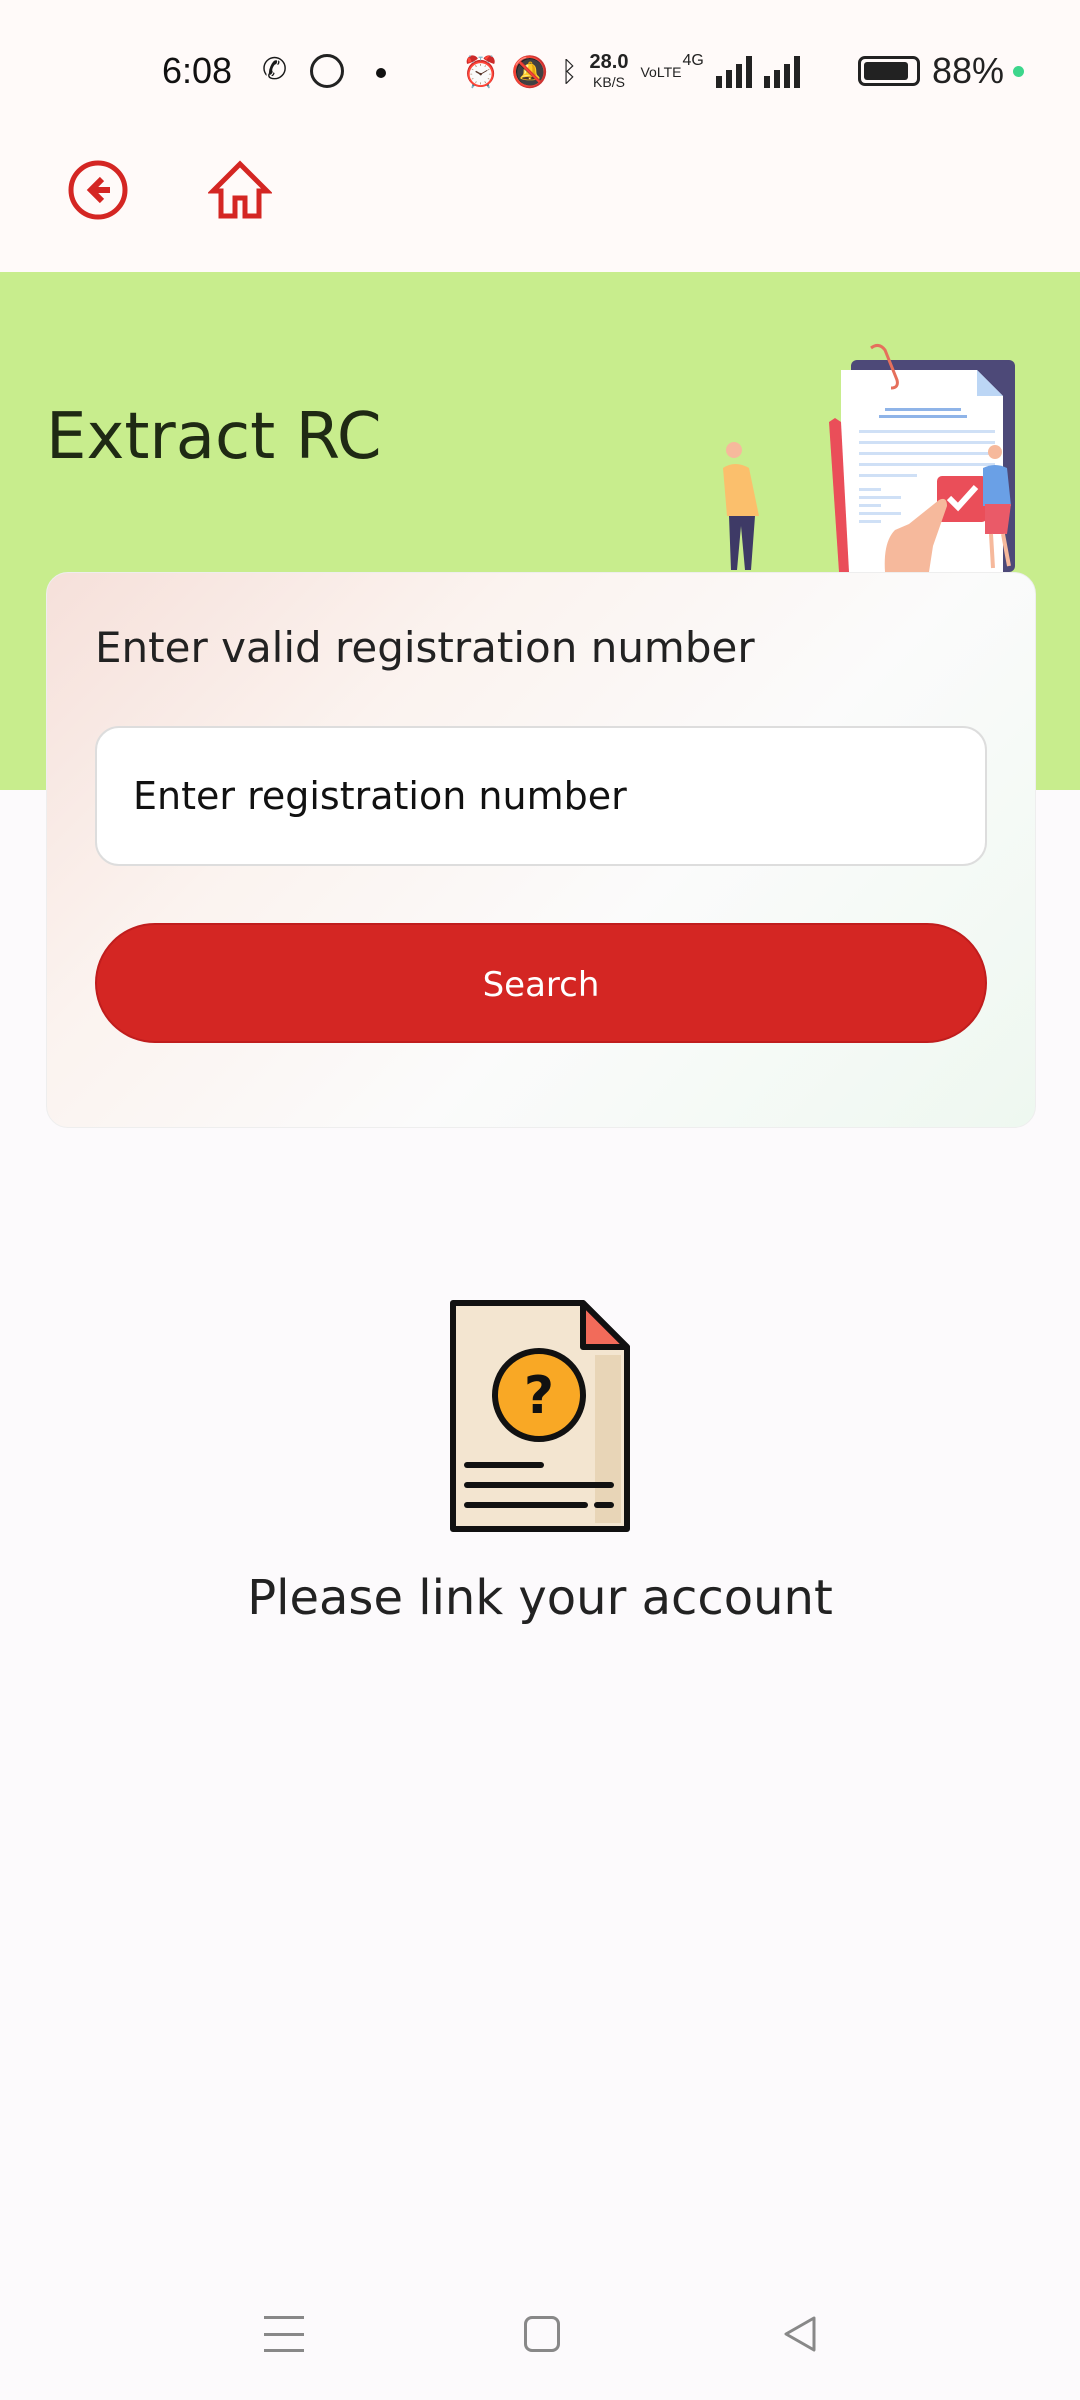 Image resolution: width=1080 pixels, height=2400 pixels. Describe the element at coordinates (889, 71) in the screenshot. I see `battery-icon` at that location.